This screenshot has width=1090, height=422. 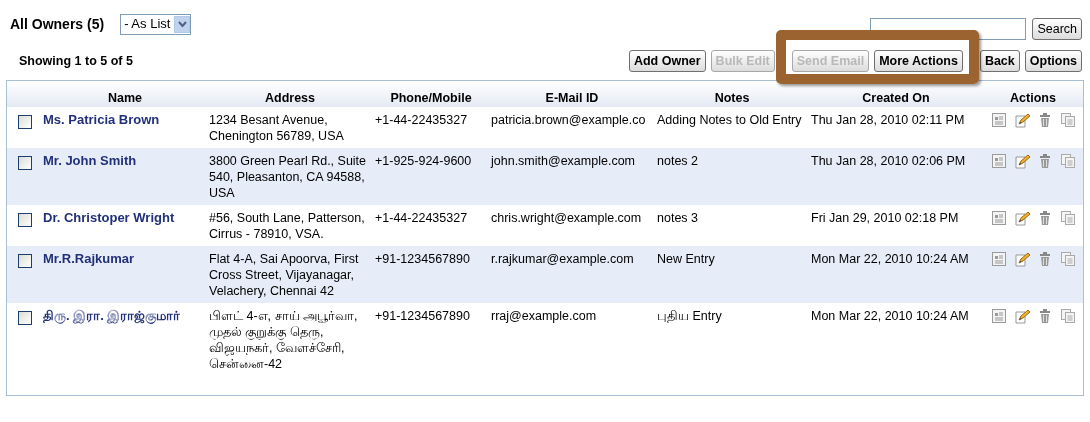 I want to click on owner-name-link: திரு. இரா. இராஜ்குமார், so click(x=112, y=315).